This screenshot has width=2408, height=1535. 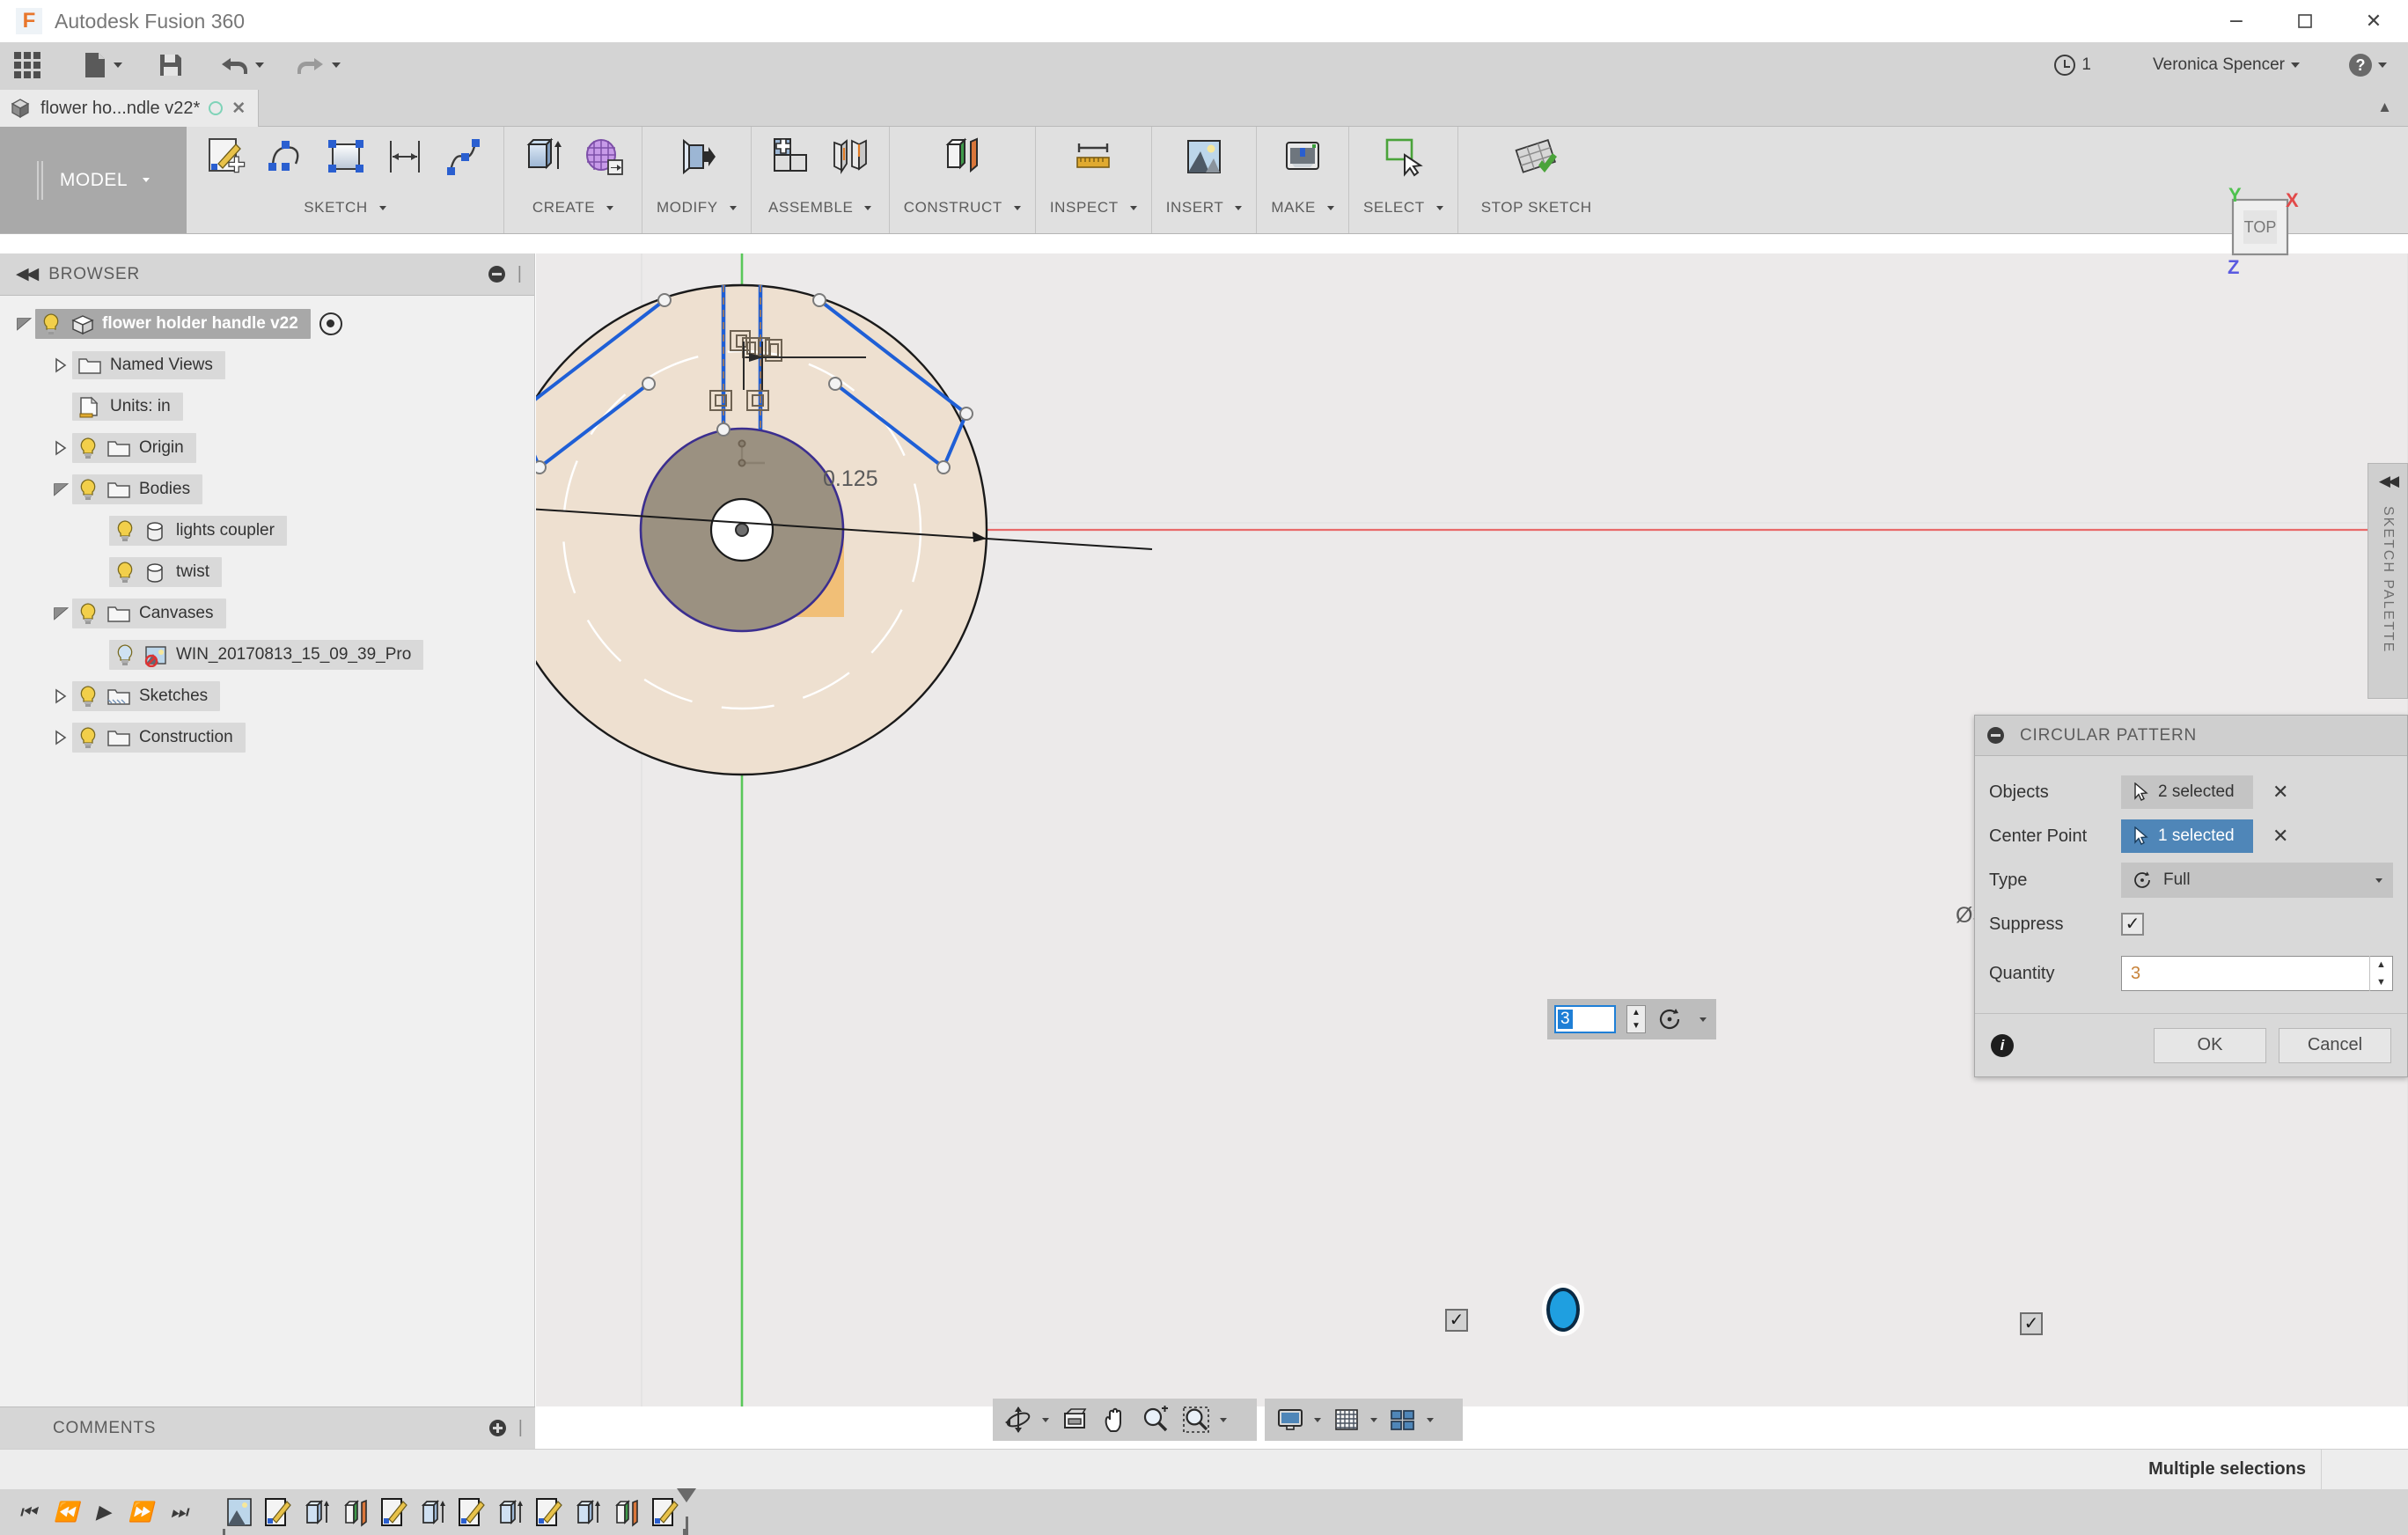 I want to click on browser-tree-item-chip: Bodies, so click(x=137, y=489).